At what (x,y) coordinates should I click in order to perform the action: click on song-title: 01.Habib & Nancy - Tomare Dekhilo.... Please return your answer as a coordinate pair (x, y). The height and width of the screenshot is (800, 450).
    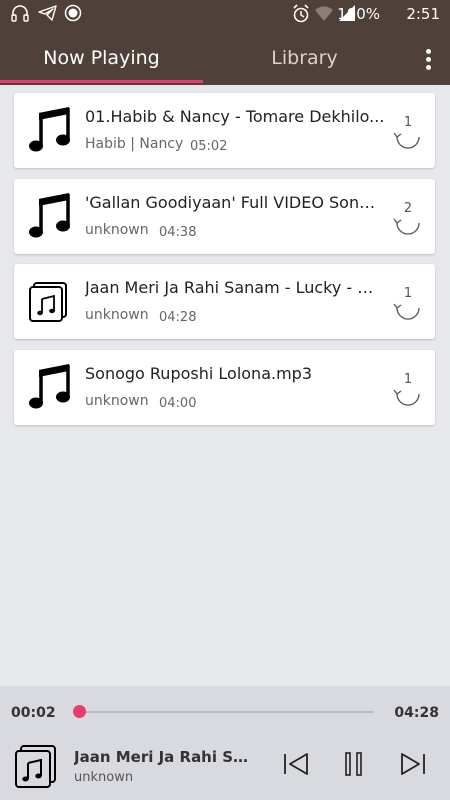
    Looking at the image, I should click on (235, 116).